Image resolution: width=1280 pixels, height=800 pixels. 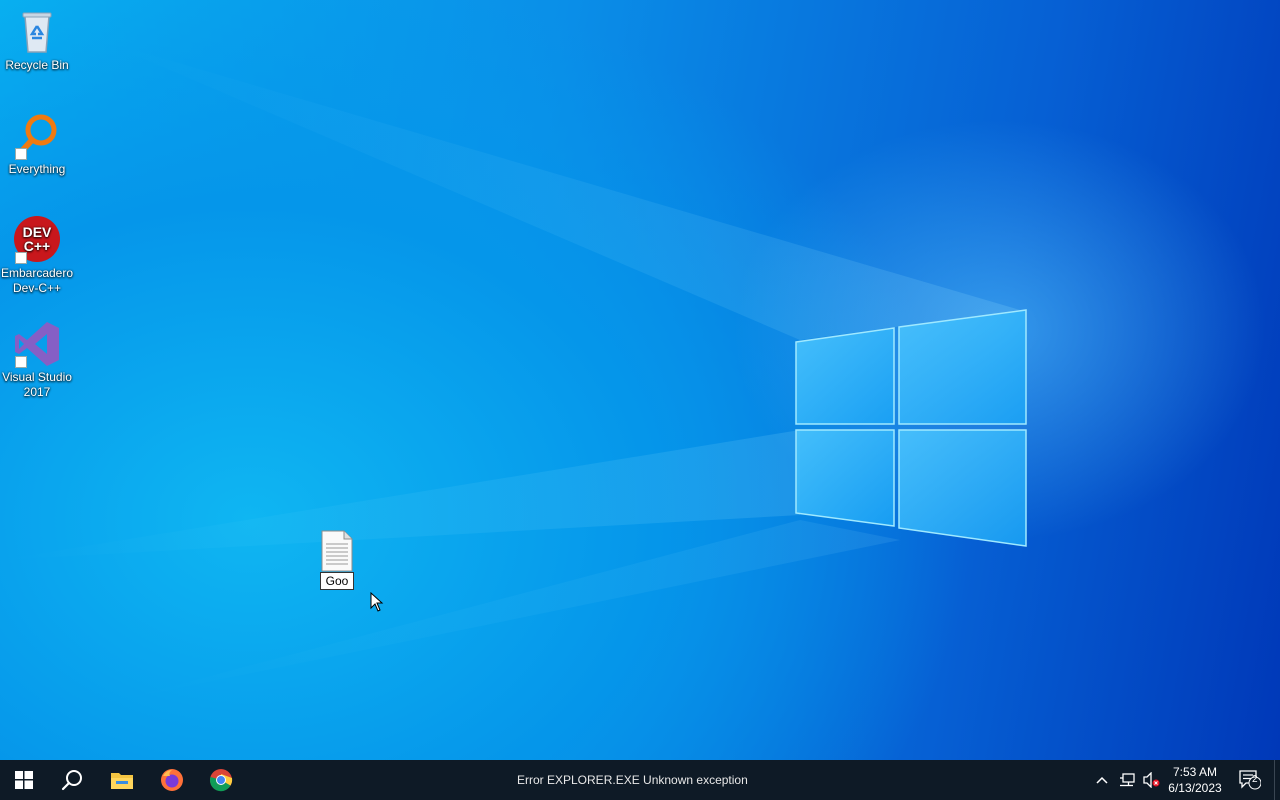 What do you see at coordinates (1195, 780) in the screenshot?
I see `system-clock: 7:53 AM 6/13/2023` at bounding box center [1195, 780].